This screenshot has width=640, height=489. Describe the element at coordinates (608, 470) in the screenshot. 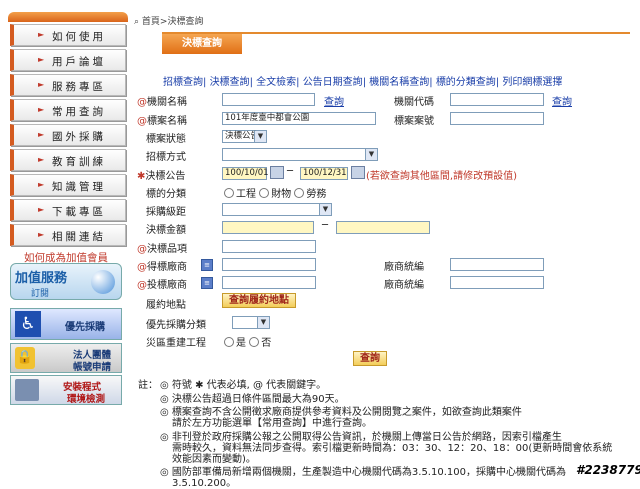

I see `watermark-id: #2238779` at that location.